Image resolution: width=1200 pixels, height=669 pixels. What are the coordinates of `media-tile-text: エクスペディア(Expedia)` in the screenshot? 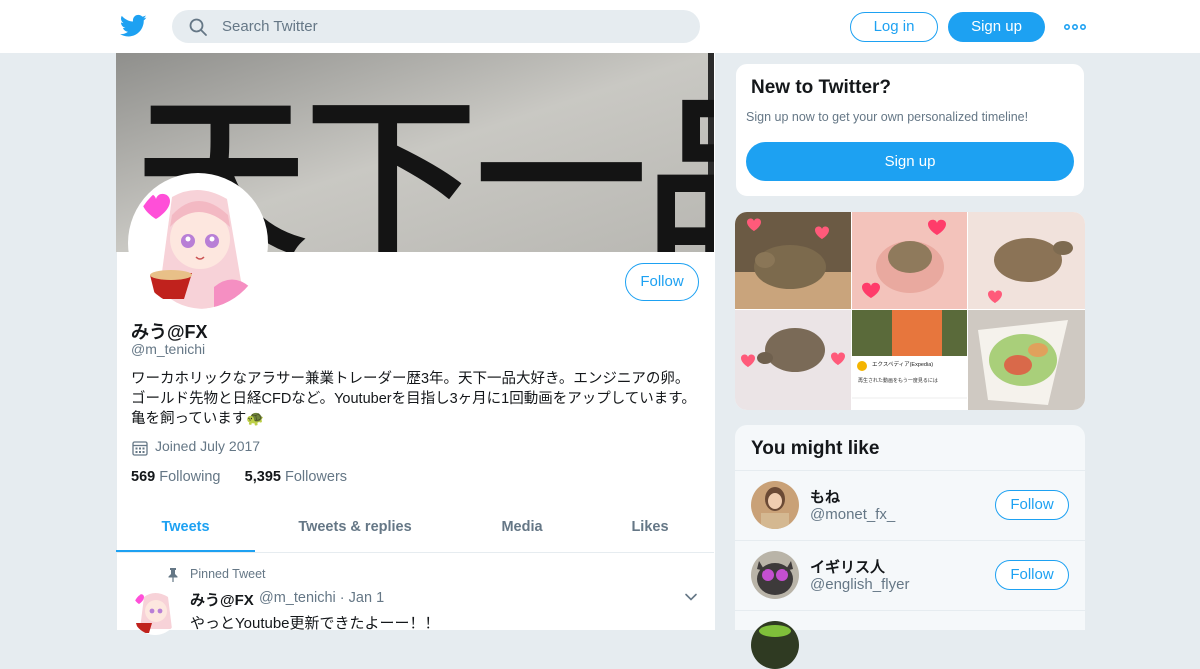 It's located at (902, 364).